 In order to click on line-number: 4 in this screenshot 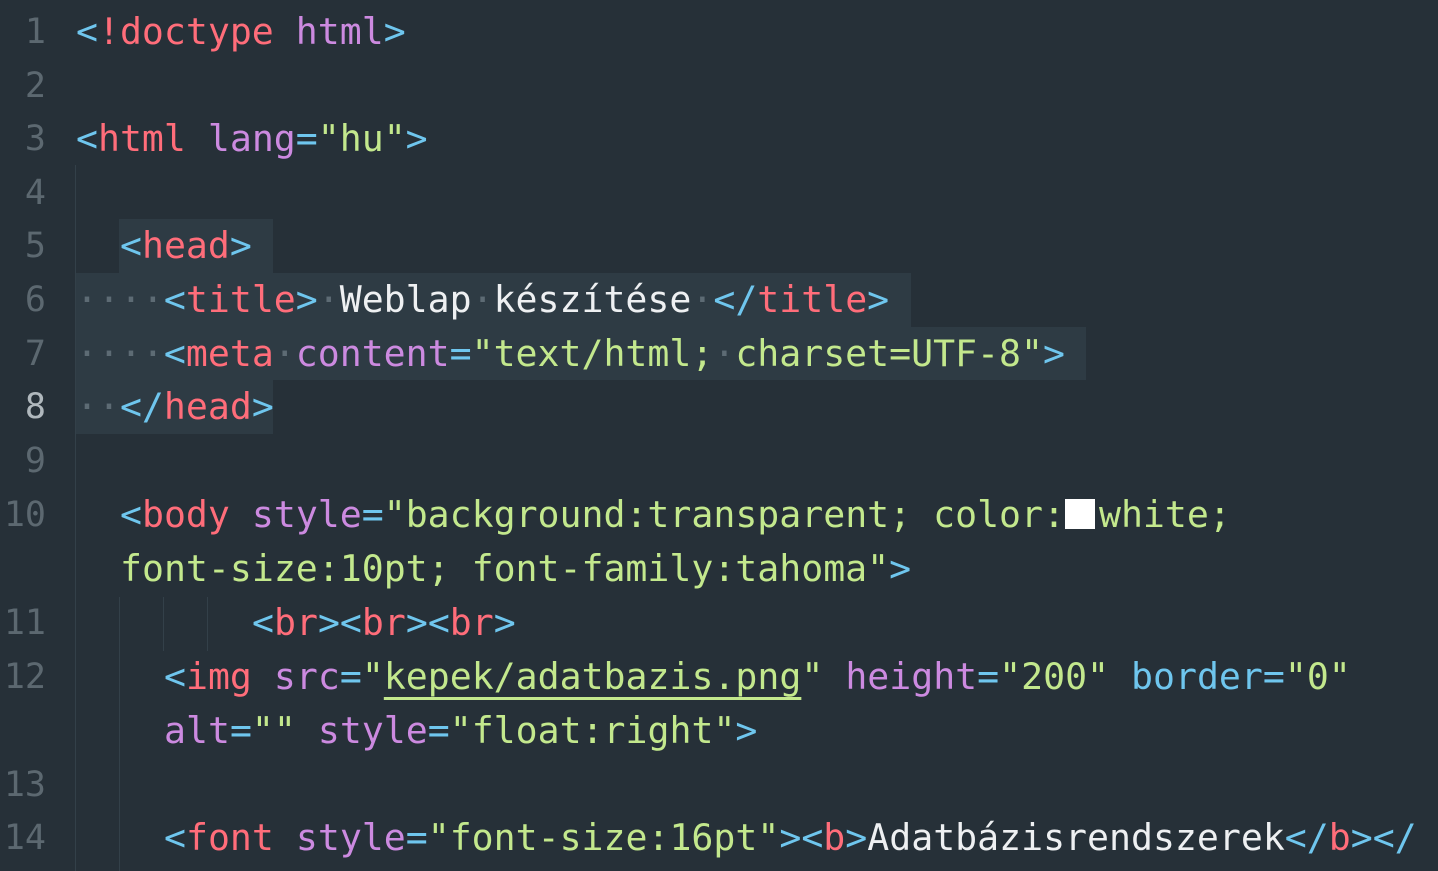, I will do `click(35, 193)`.